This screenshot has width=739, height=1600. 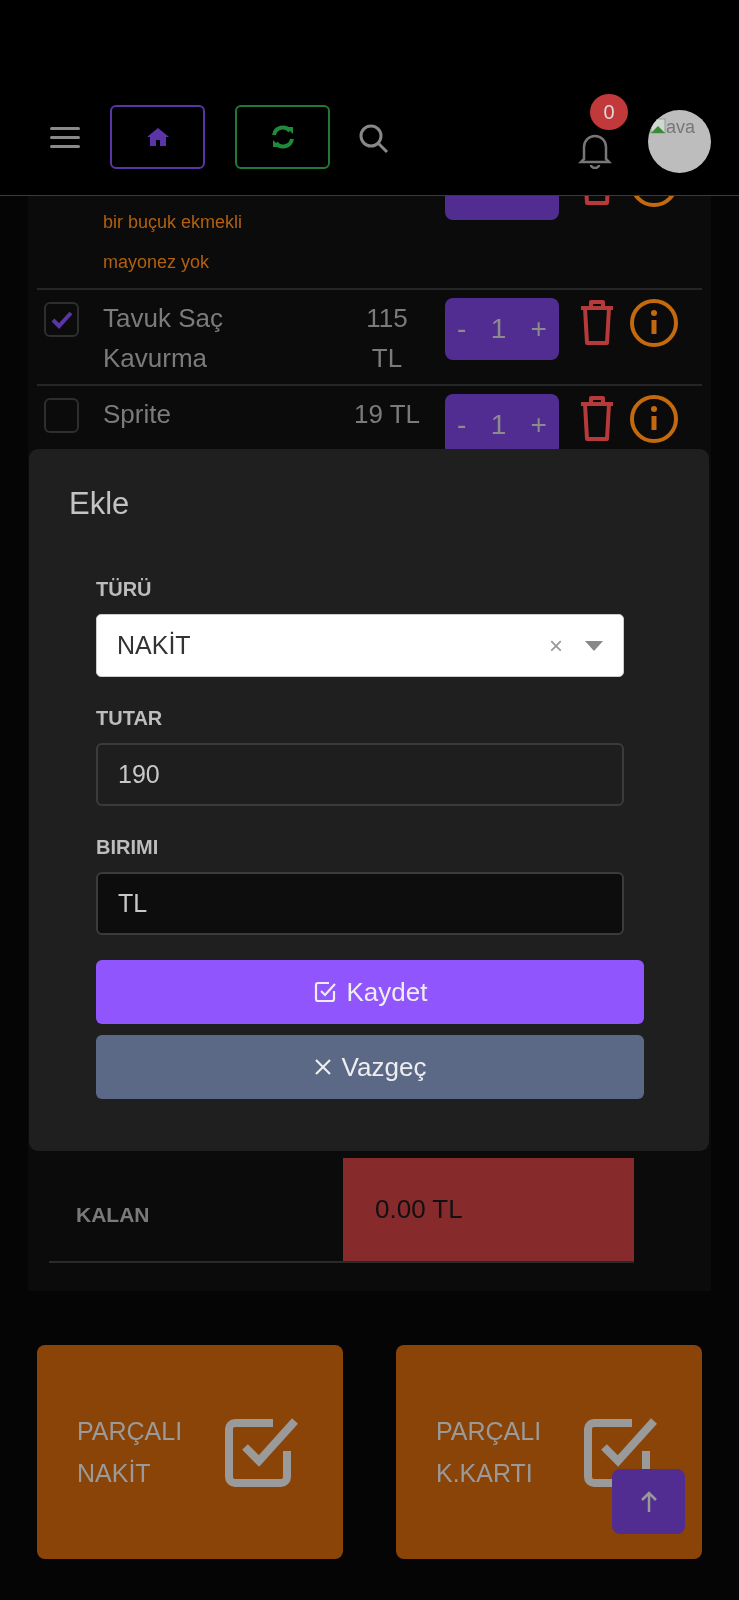 I want to click on arrow-up-icon, so click(x=648, y=1501).